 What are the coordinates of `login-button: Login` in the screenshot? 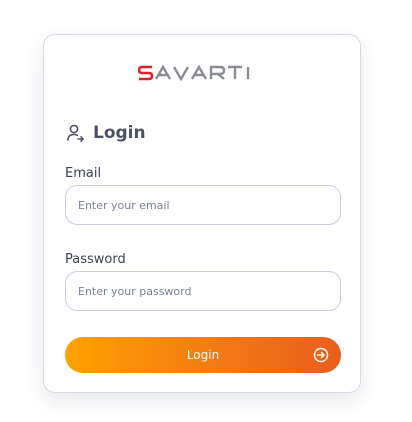 It's located at (203, 355).